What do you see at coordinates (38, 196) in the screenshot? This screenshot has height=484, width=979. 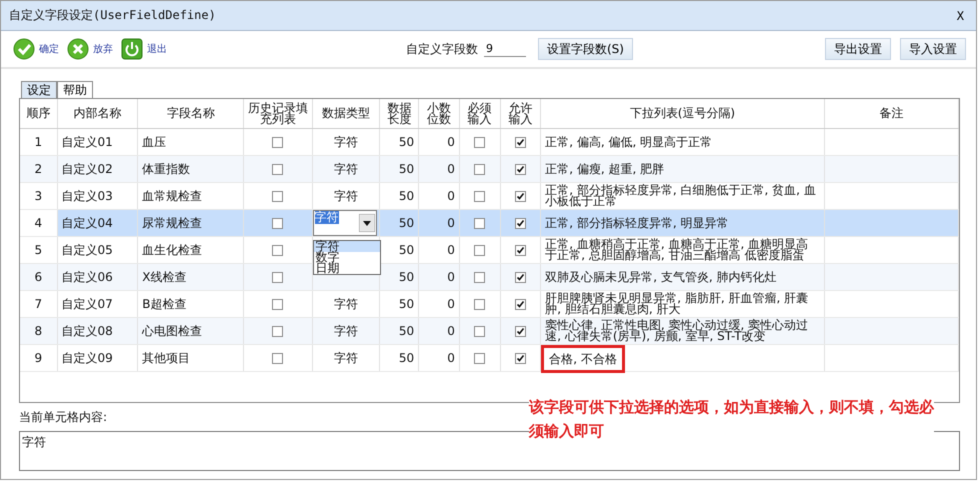 I see `table-cell: 3` at bounding box center [38, 196].